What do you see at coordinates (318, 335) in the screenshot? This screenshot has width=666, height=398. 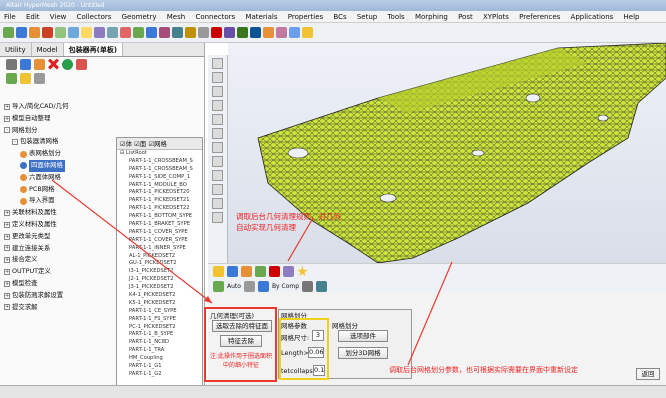 I see `mesh-size-input: 3` at bounding box center [318, 335].